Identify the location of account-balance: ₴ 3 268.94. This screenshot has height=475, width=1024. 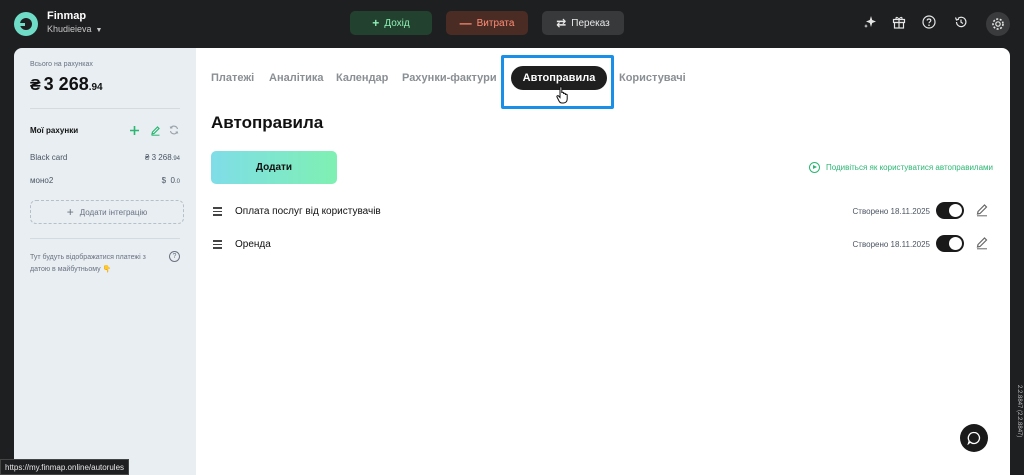
(162, 157).